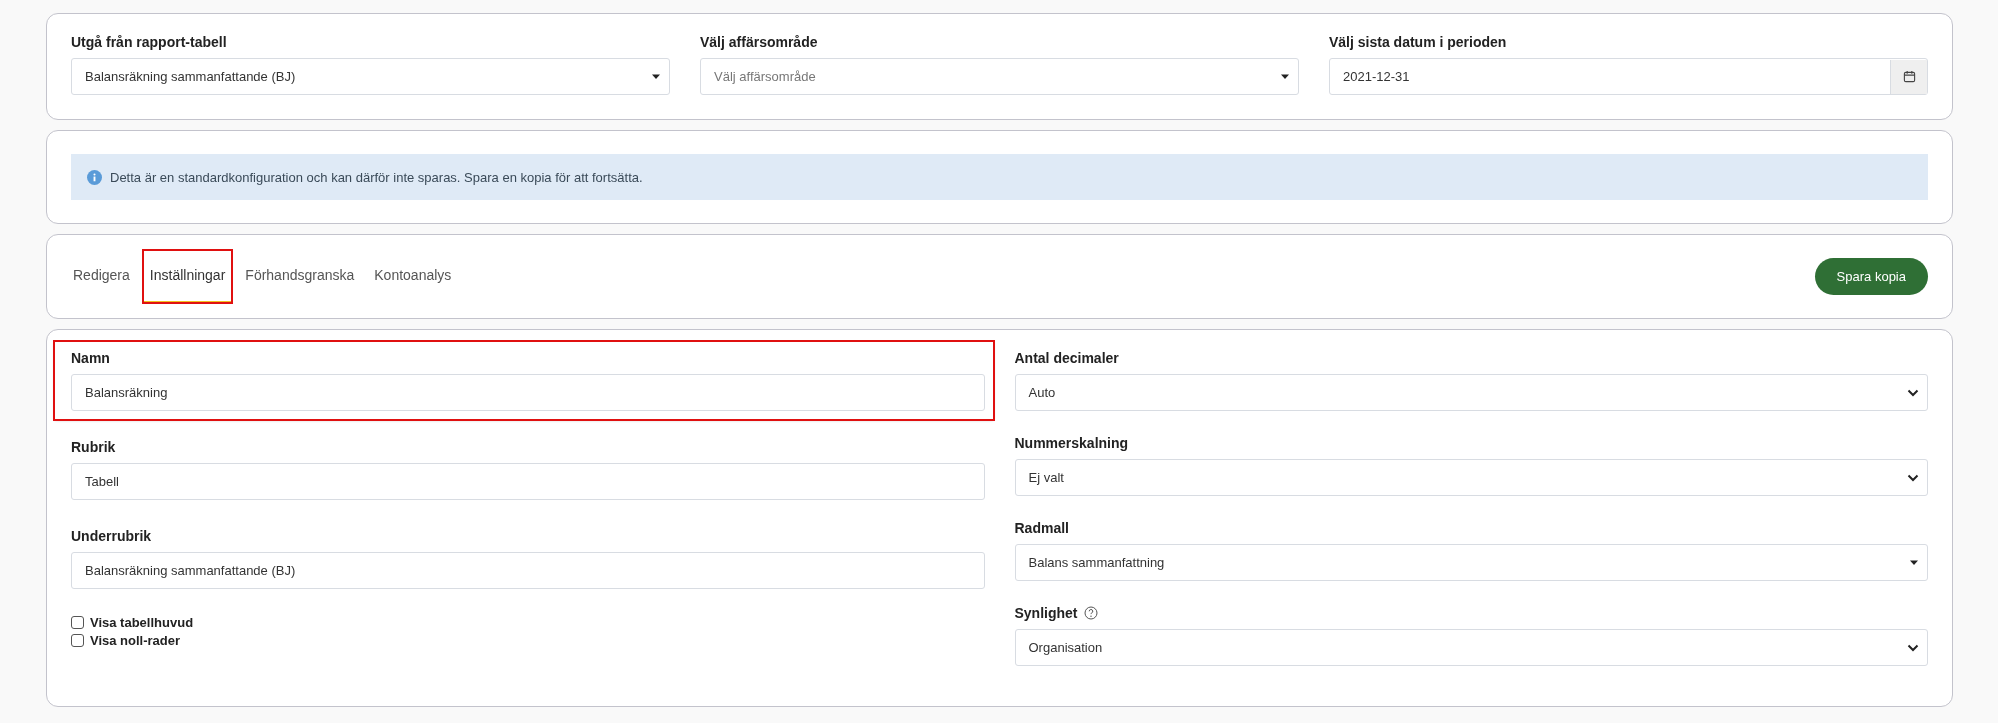  What do you see at coordinates (1471, 477) in the screenshot?
I see `dropdown: Ej valt` at bounding box center [1471, 477].